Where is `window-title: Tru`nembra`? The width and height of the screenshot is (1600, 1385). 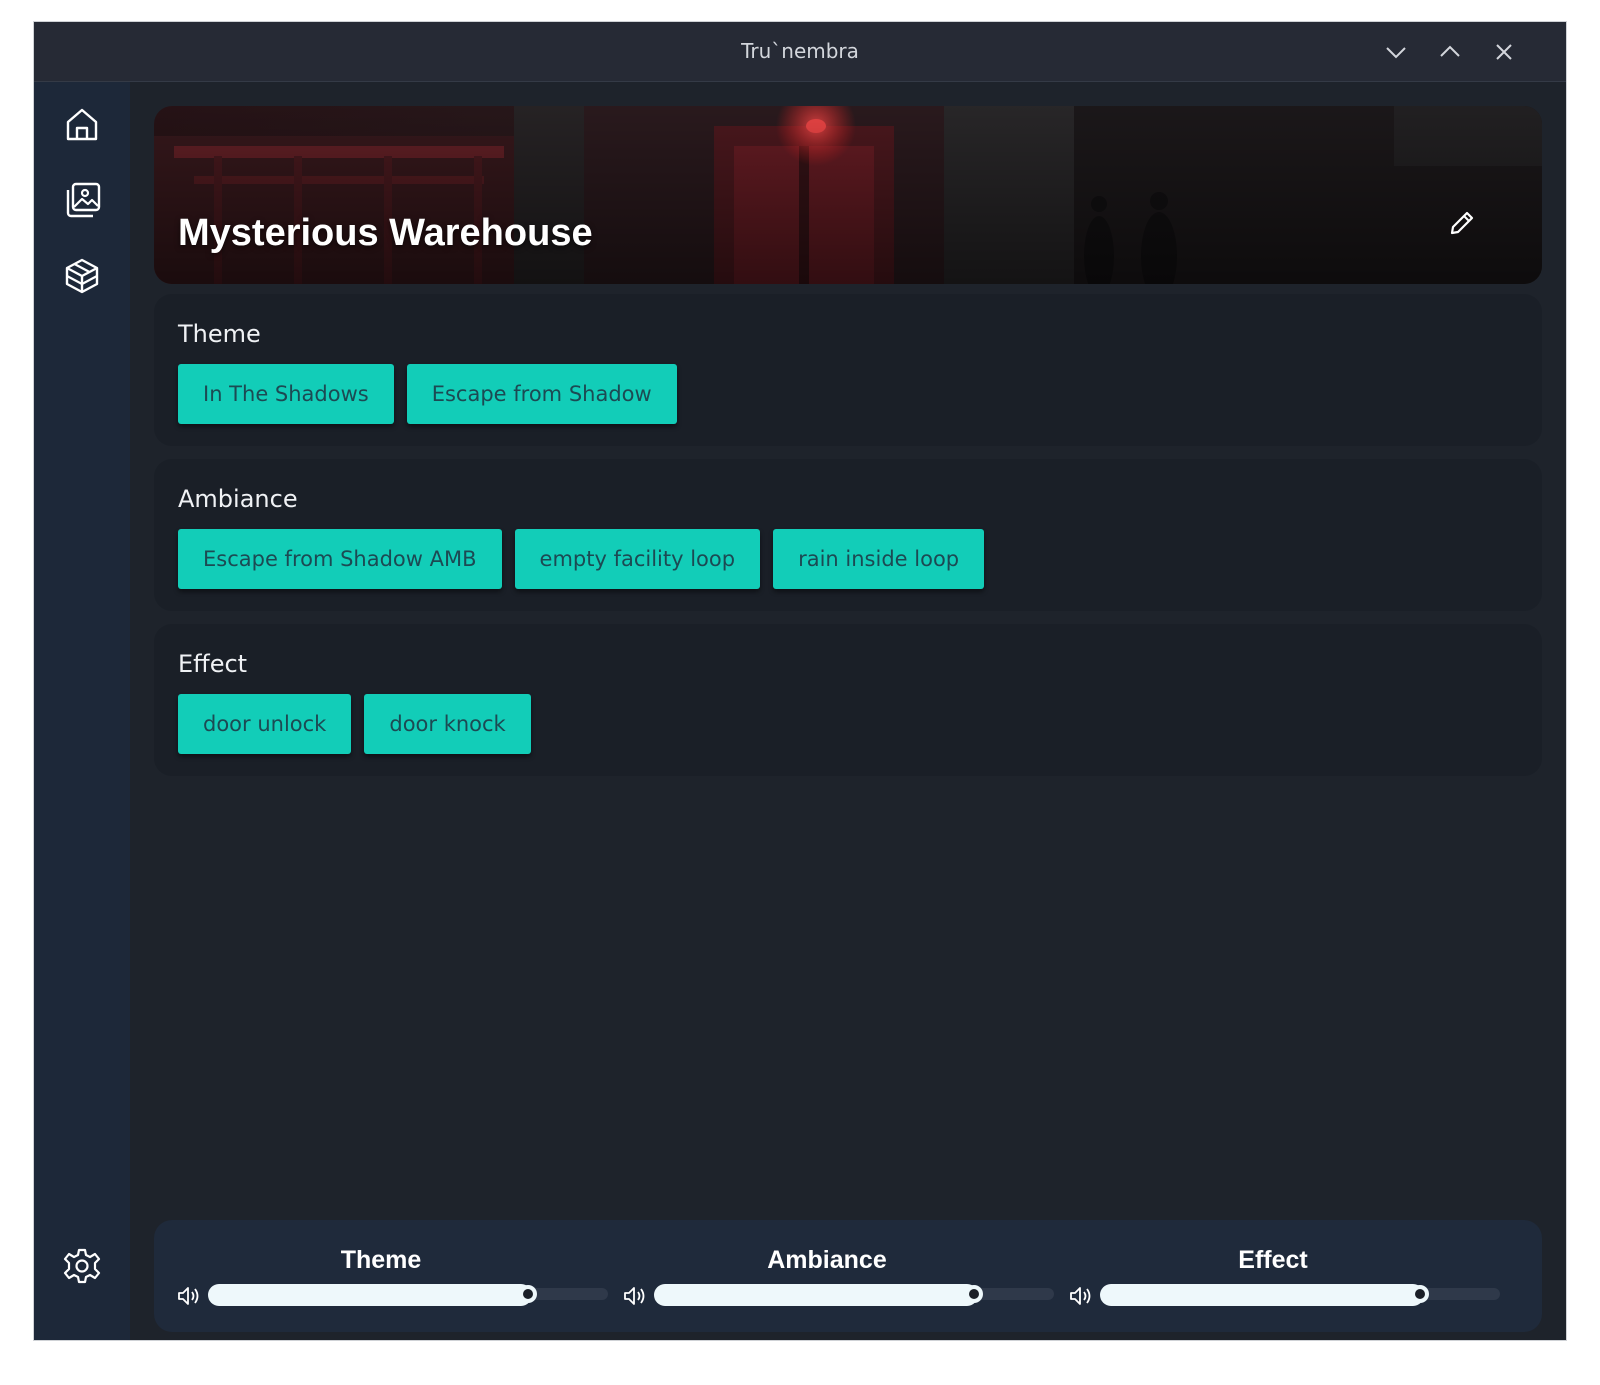 window-title: Tru`nembra is located at coordinates (800, 51).